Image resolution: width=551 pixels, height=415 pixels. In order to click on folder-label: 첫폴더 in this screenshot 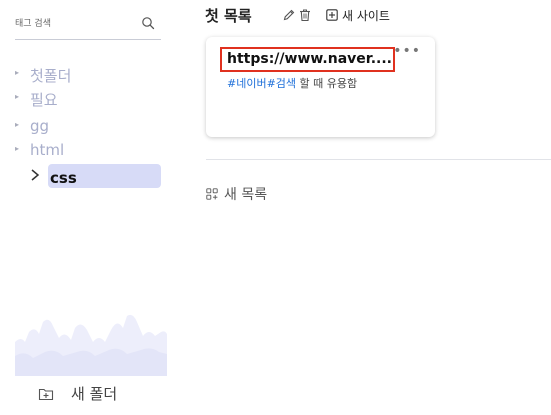, I will do `click(51, 76)`.